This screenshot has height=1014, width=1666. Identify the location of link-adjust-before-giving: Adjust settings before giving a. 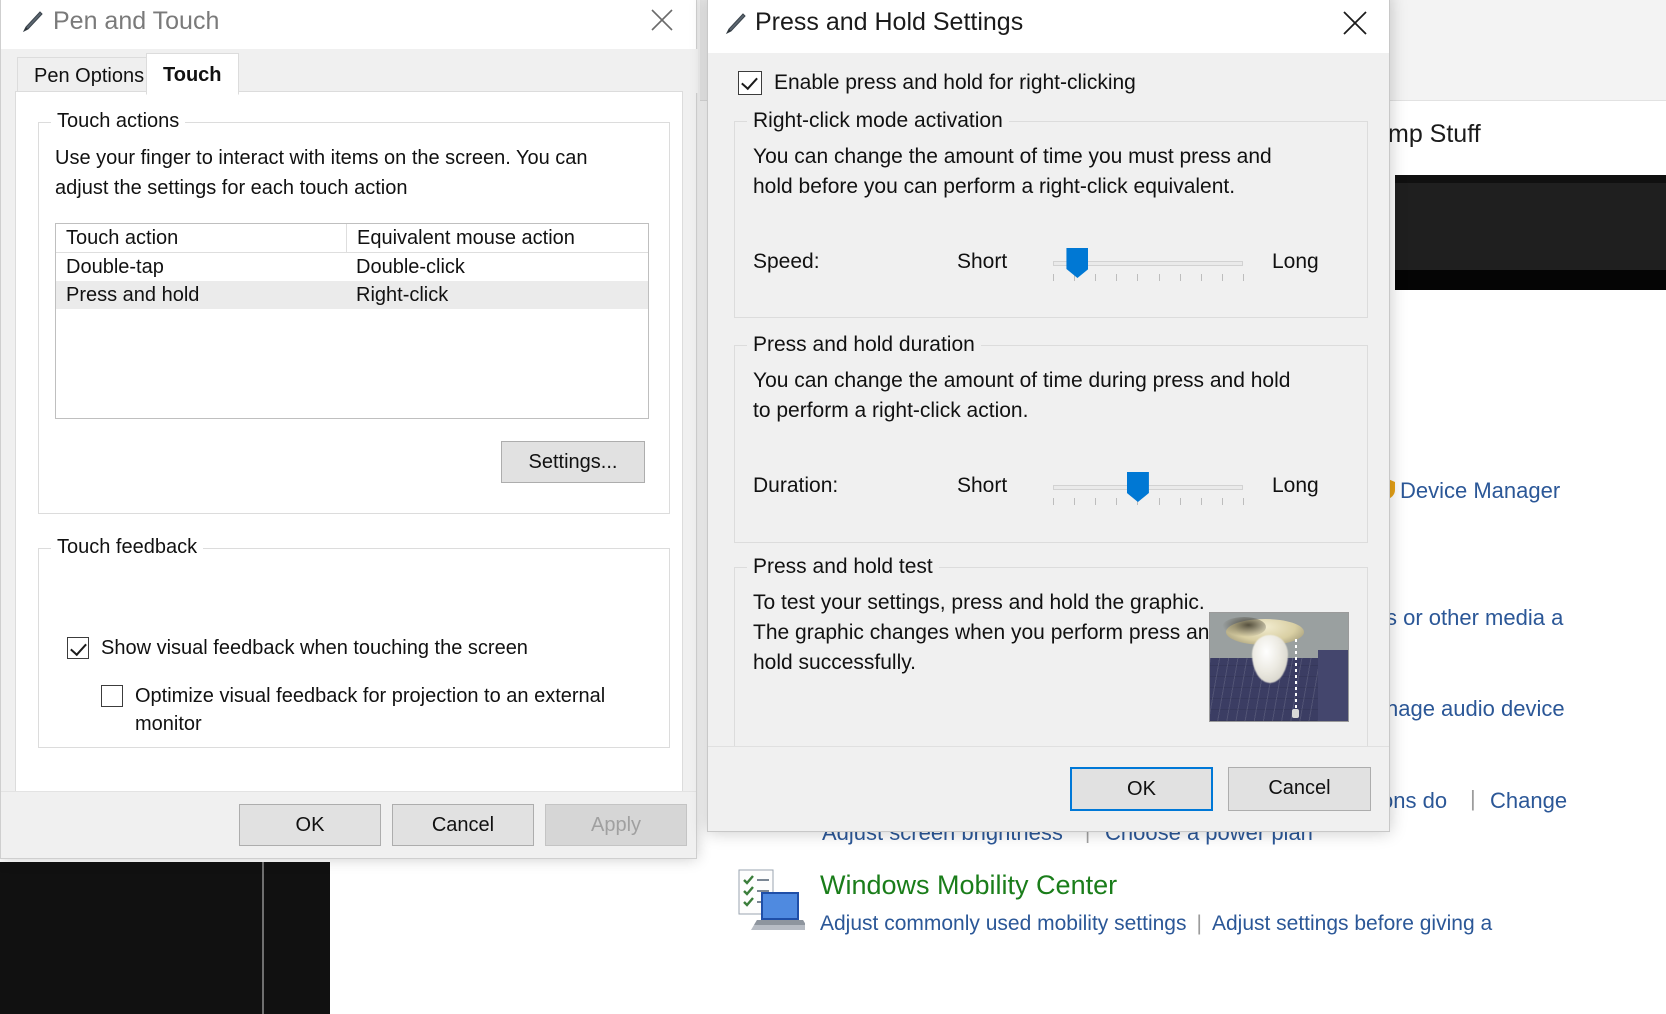
(1352, 923).